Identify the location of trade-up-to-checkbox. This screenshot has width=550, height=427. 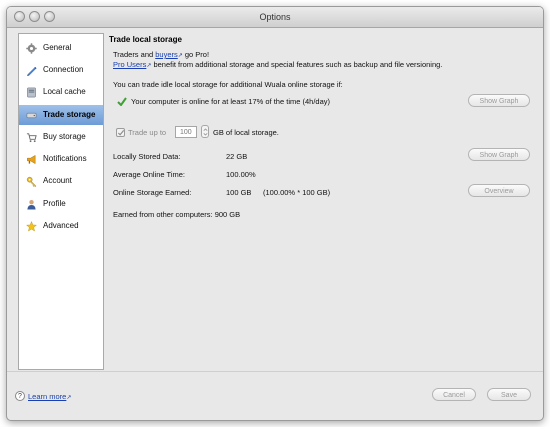
(120, 132).